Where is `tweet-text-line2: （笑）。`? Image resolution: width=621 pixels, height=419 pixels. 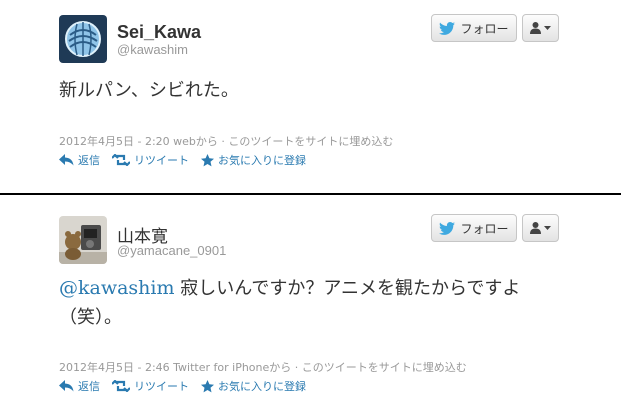
tweet-text-line2: （笑）。 is located at coordinates (90, 317).